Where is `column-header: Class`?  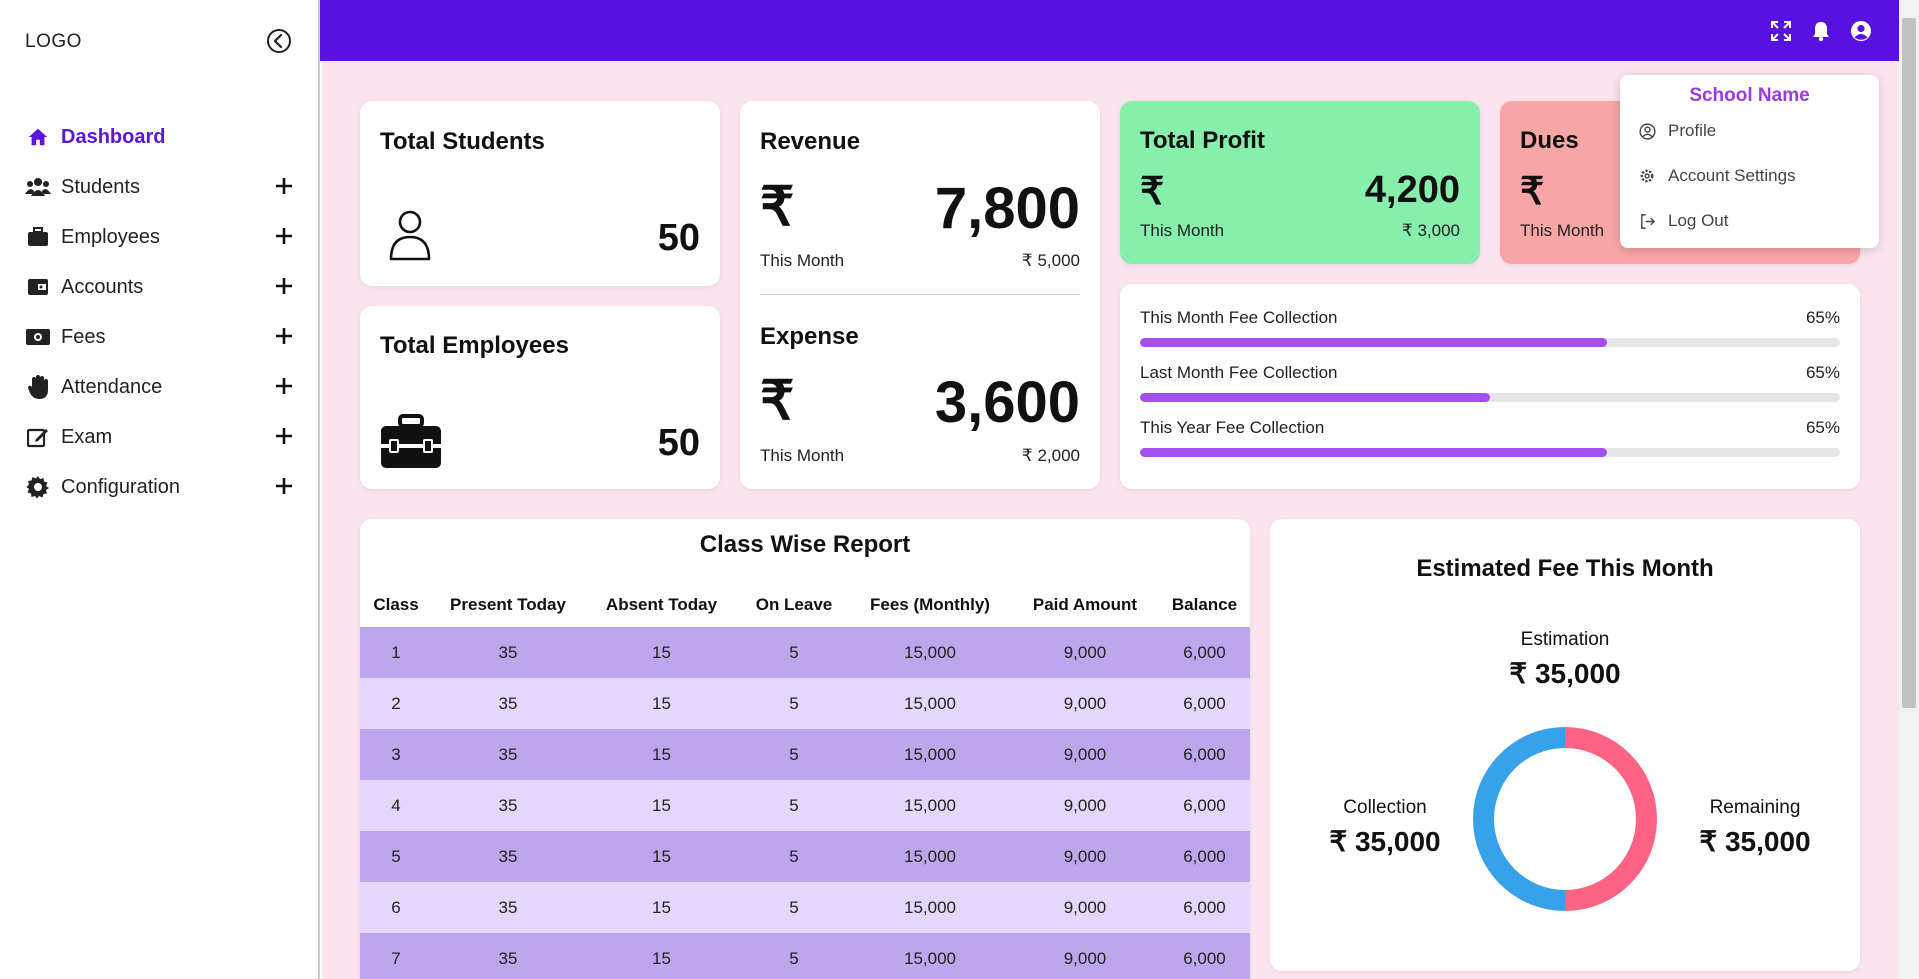 column-header: Class is located at coordinates (396, 604).